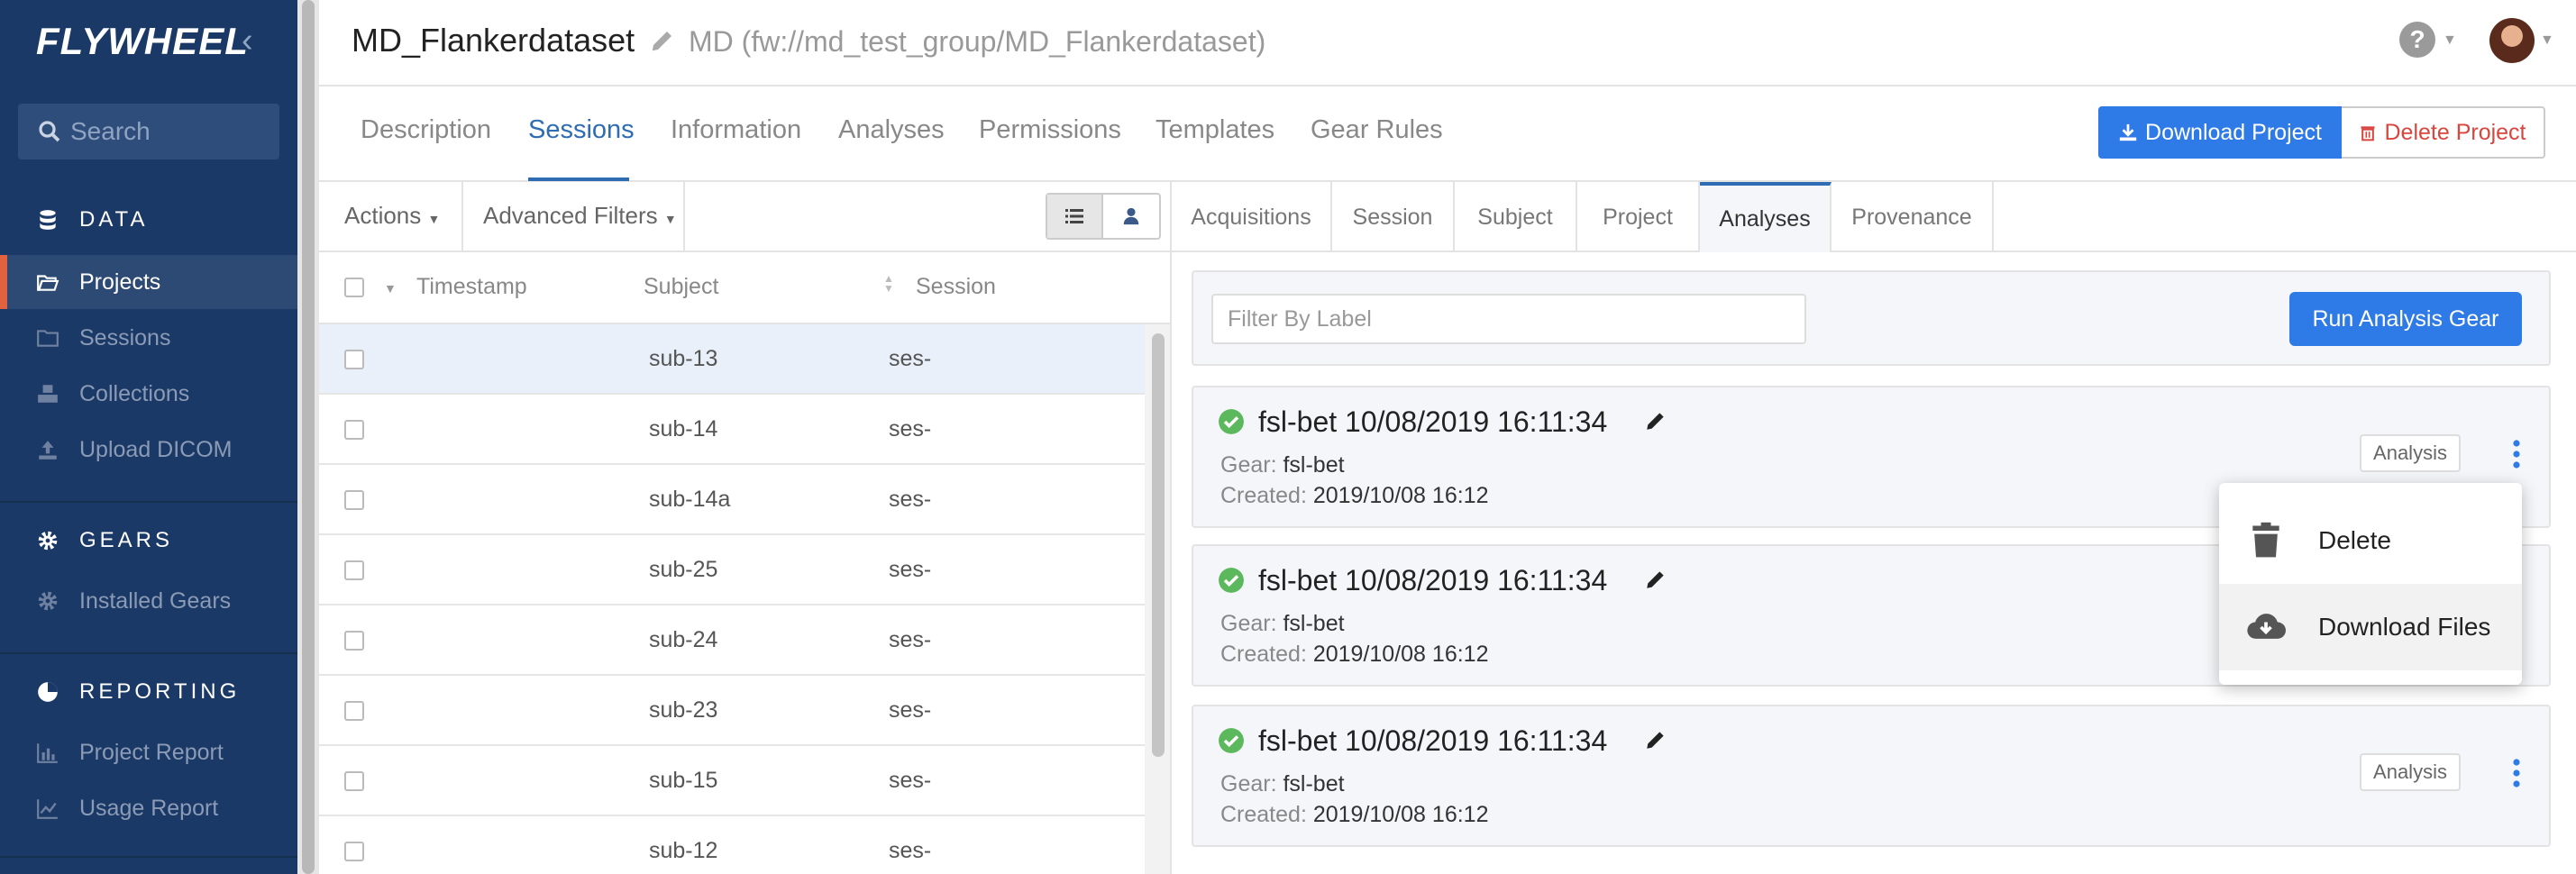 The image size is (2576, 874). Describe the element at coordinates (1158, 545) in the screenshot. I see `table-scrollbar-thumb` at that location.